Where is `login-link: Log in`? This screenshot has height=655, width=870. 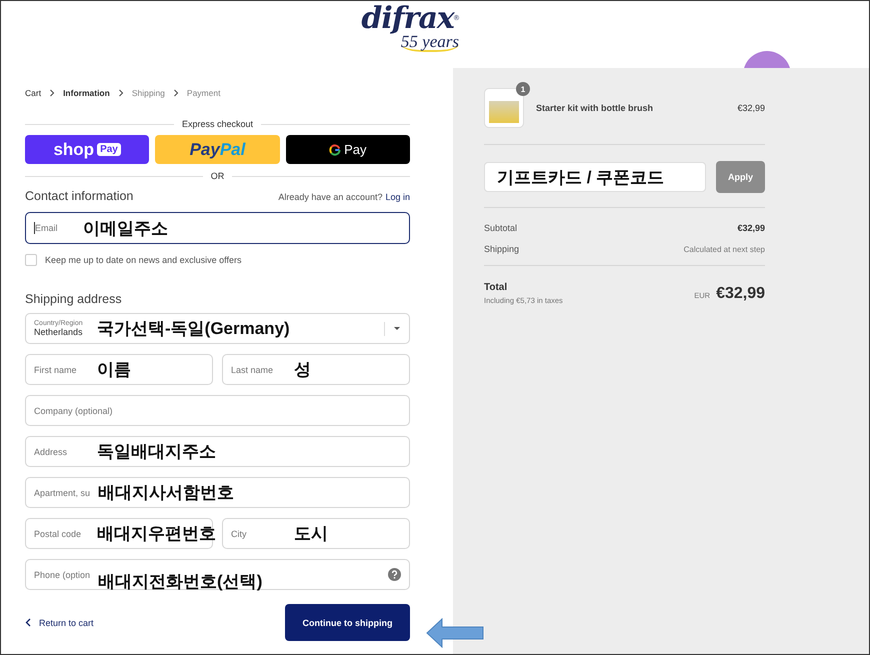
login-link: Log in is located at coordinates (397, 197).